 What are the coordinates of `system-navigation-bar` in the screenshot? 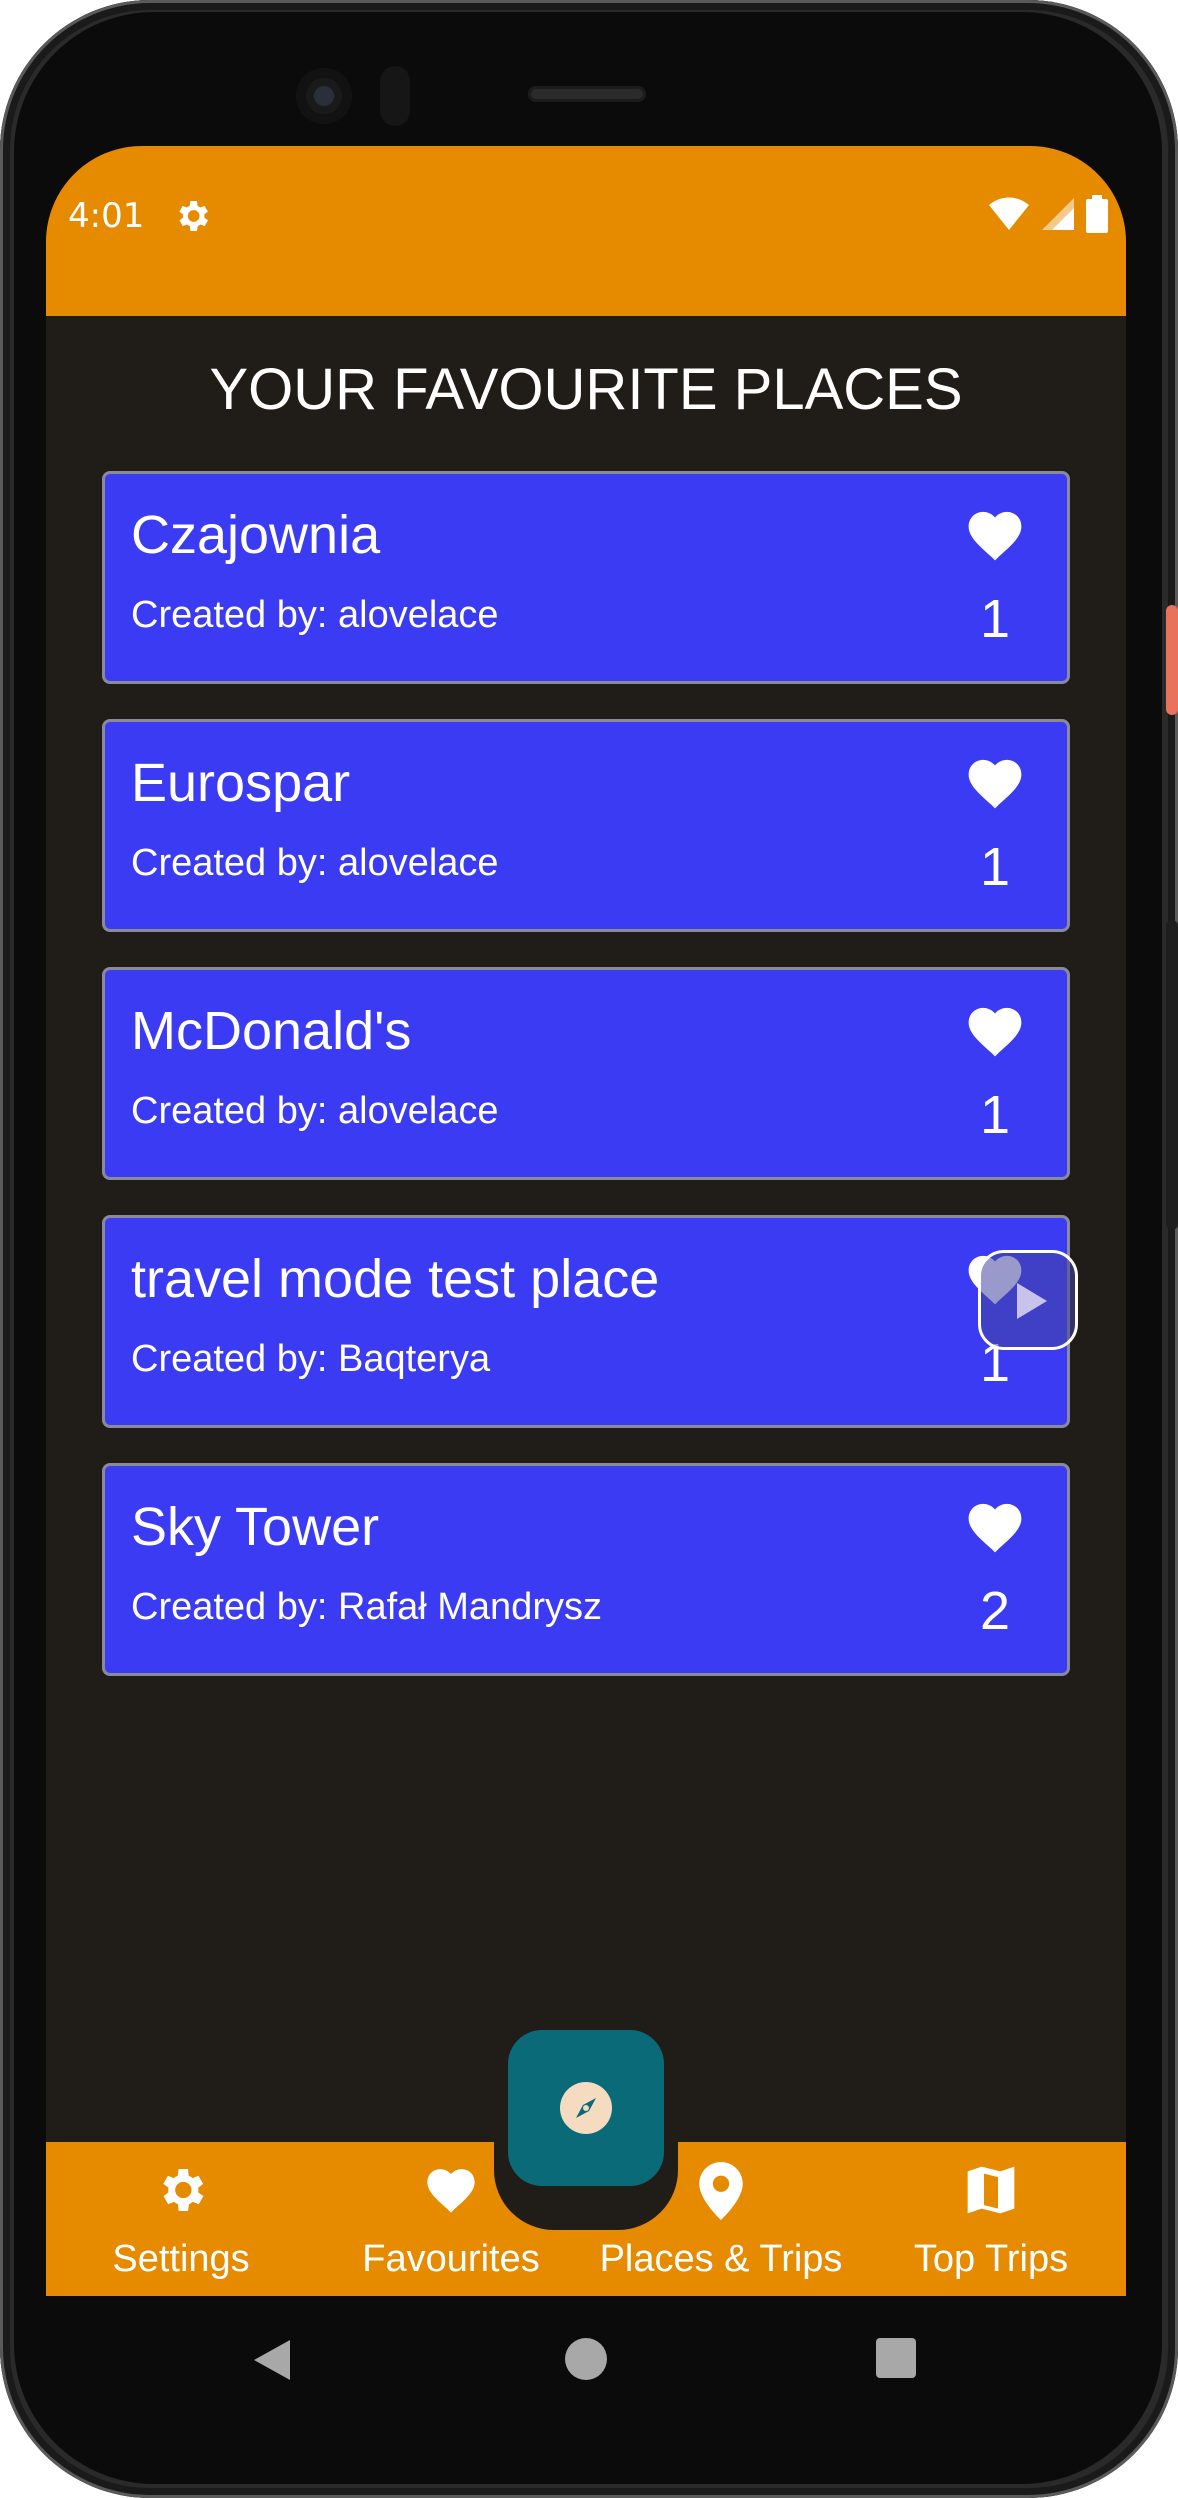 It's located at (586, 2356).